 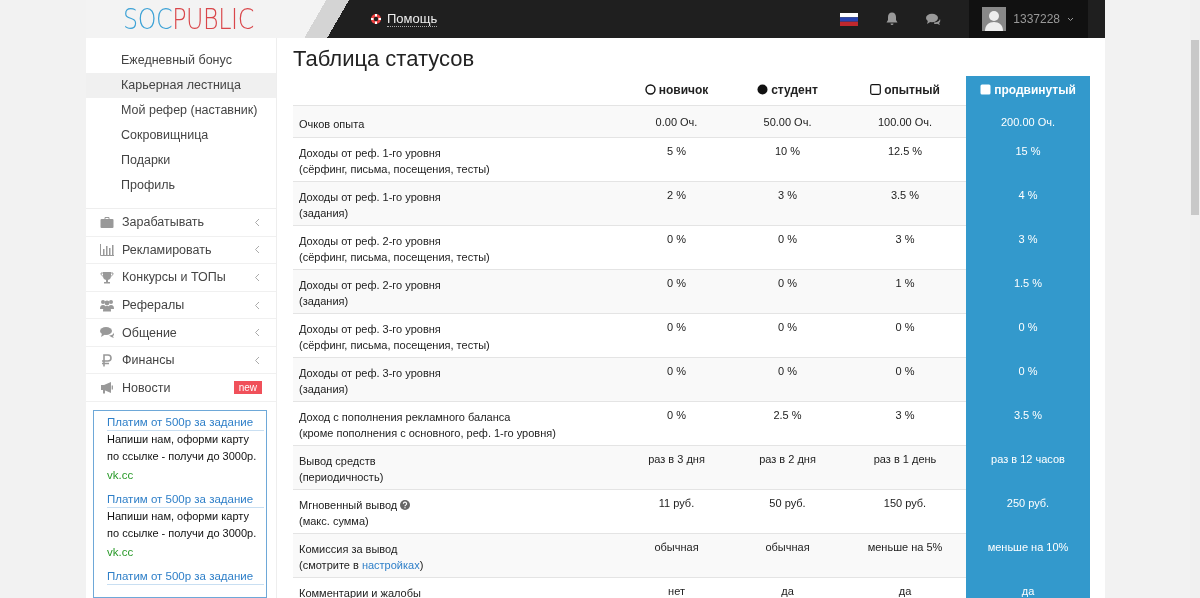 What do you see at coordinates (1028, 159) in the screenshot?
I see `table-cell: 15 %` at bounding box center [1028, 159].